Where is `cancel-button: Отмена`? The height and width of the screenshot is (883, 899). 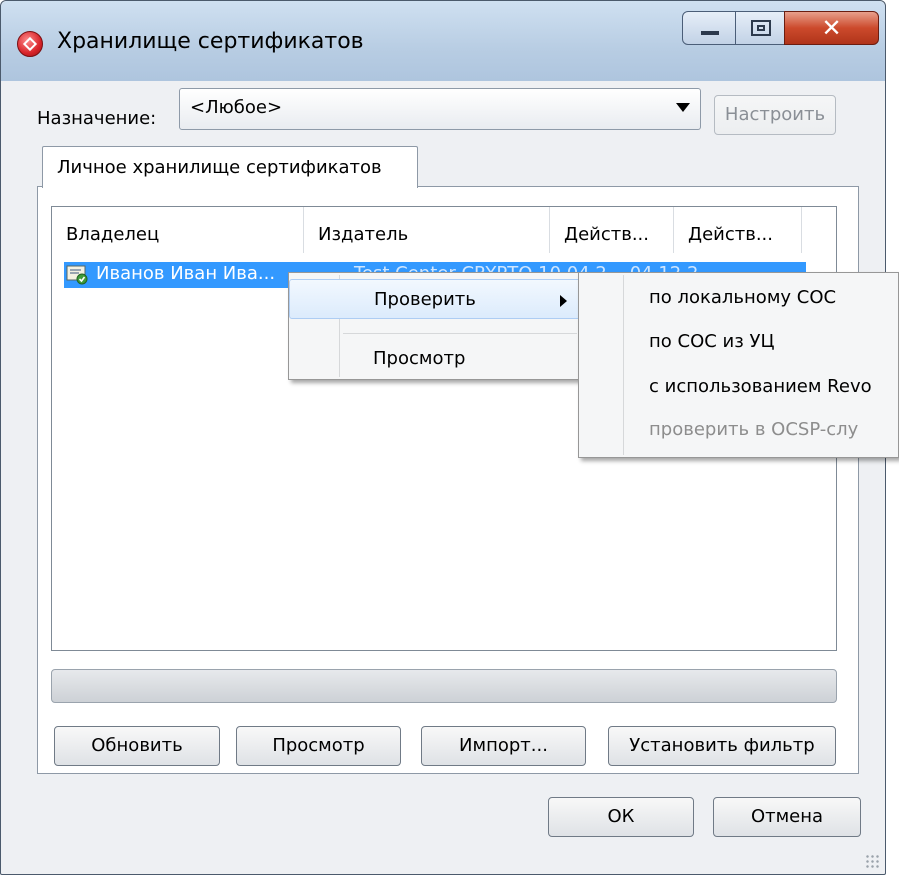
cancel-button: Отмена is located at coordinates (787, 817).